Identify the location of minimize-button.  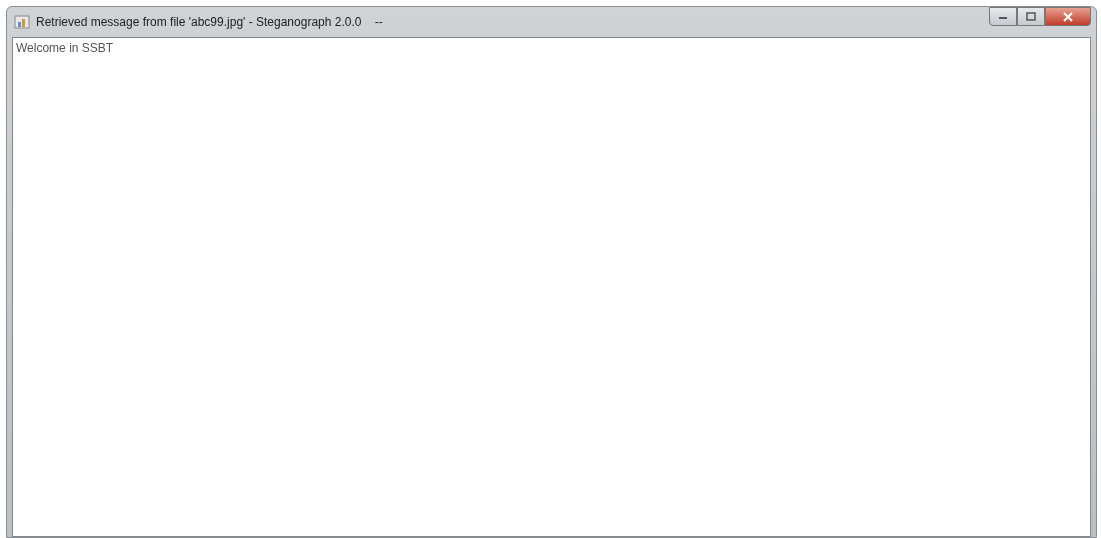
(1003, 16).